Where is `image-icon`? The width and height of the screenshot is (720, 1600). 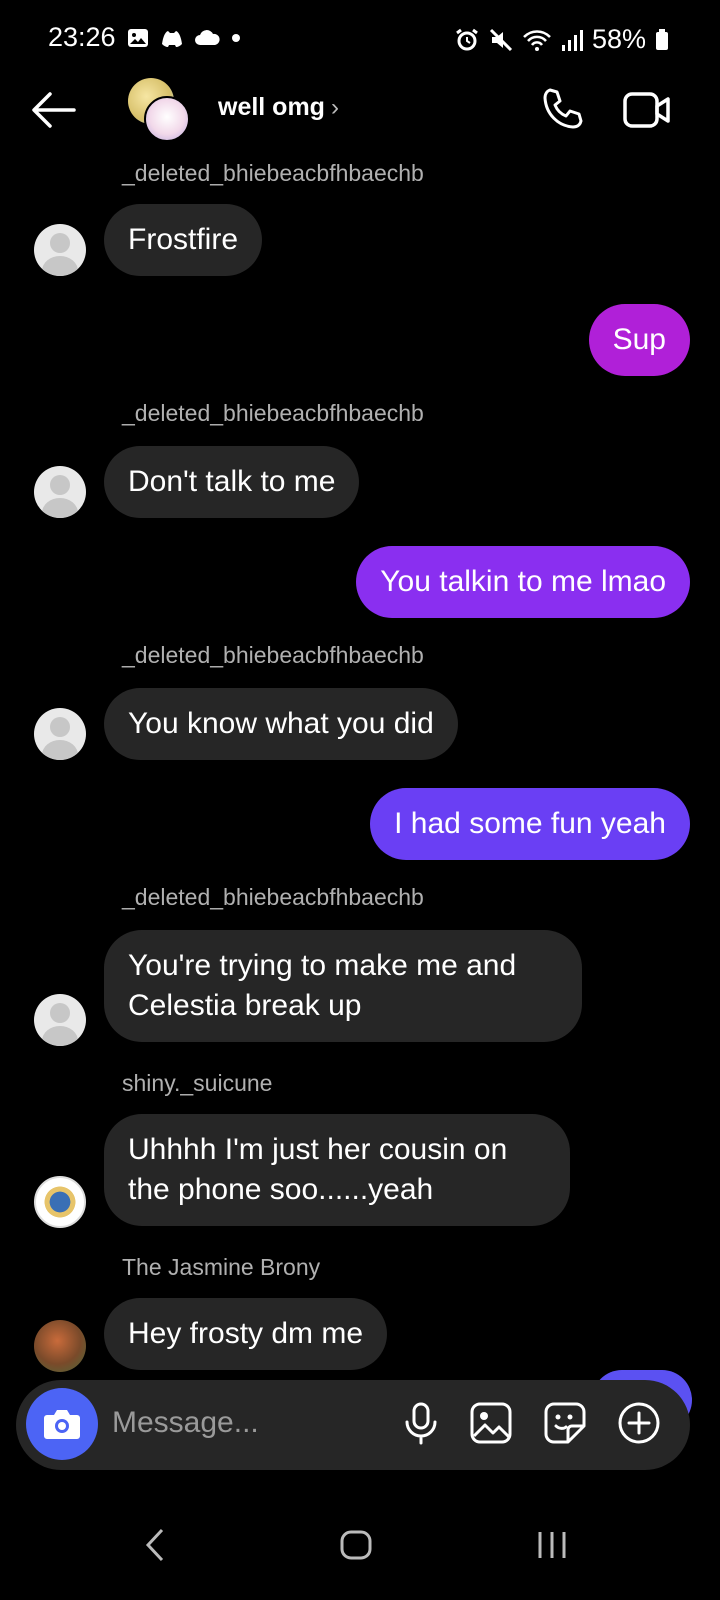
image-icon is located at coordinates (491, 1423).